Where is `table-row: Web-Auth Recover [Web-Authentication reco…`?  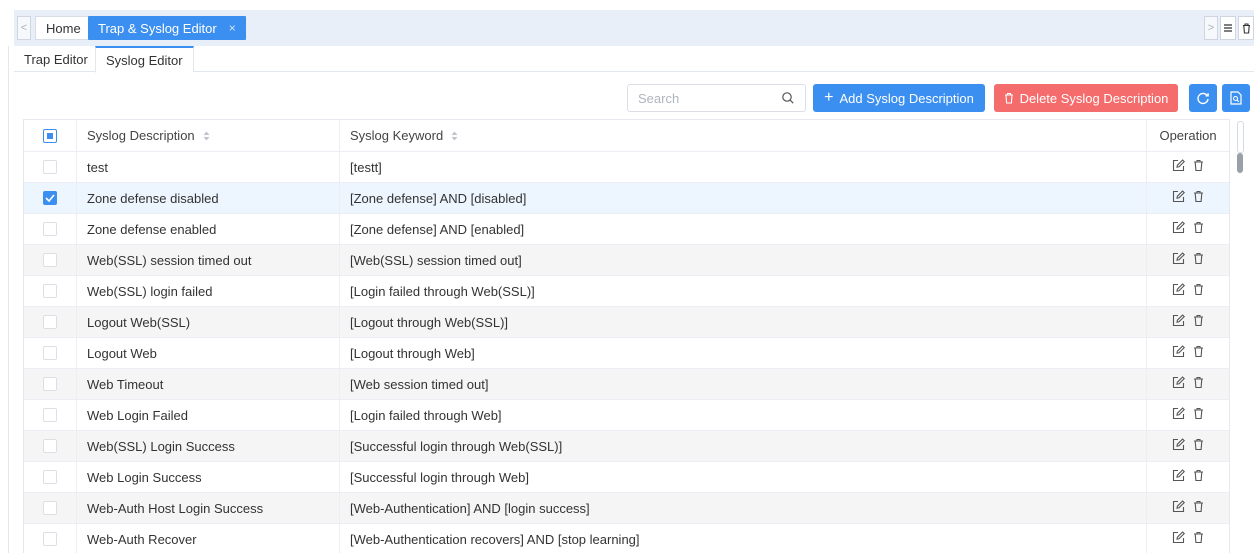
table-row: Web-Auth Recover [Web-Authentication reco… is located at coordinates (626, 538).